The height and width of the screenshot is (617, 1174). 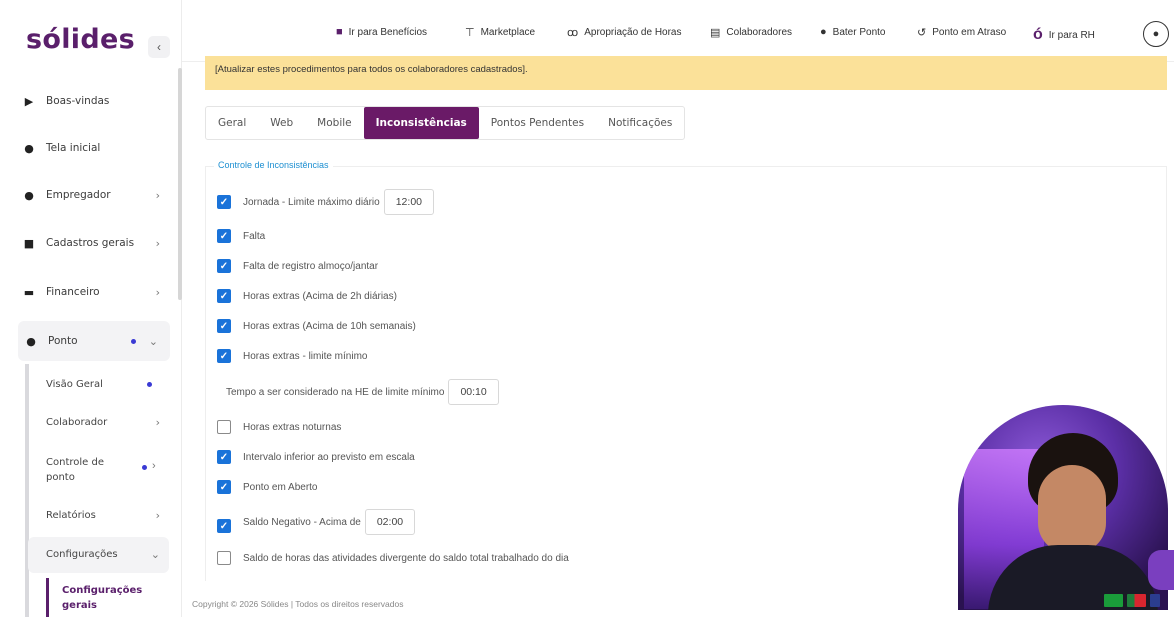 I want to click on time-input: 12:00, so click(x=408, y=202).